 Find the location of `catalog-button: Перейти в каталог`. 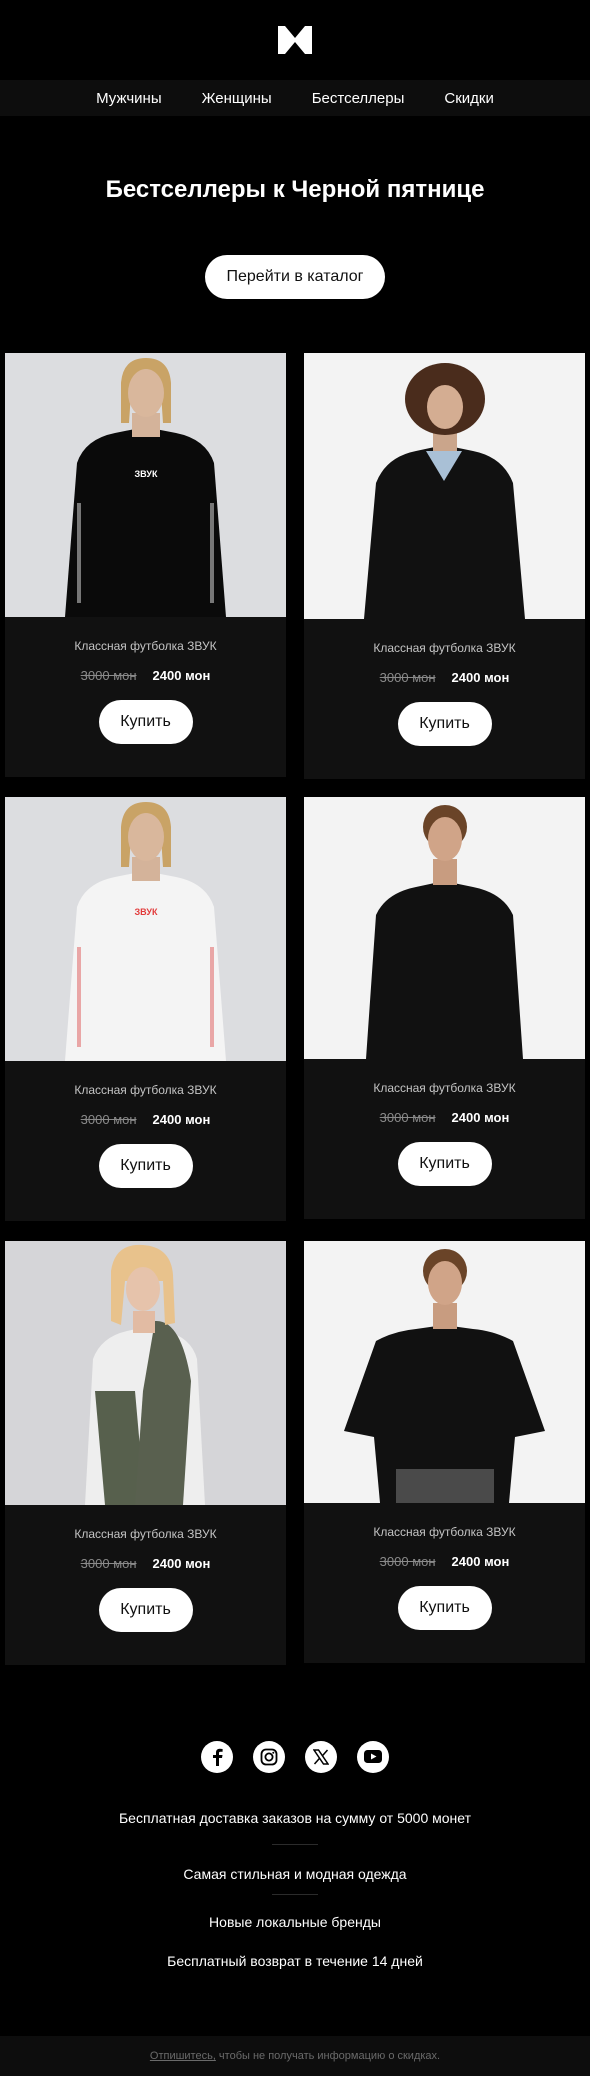

catalog-button: Перейти в каталог is located at coordinates (295, 277).